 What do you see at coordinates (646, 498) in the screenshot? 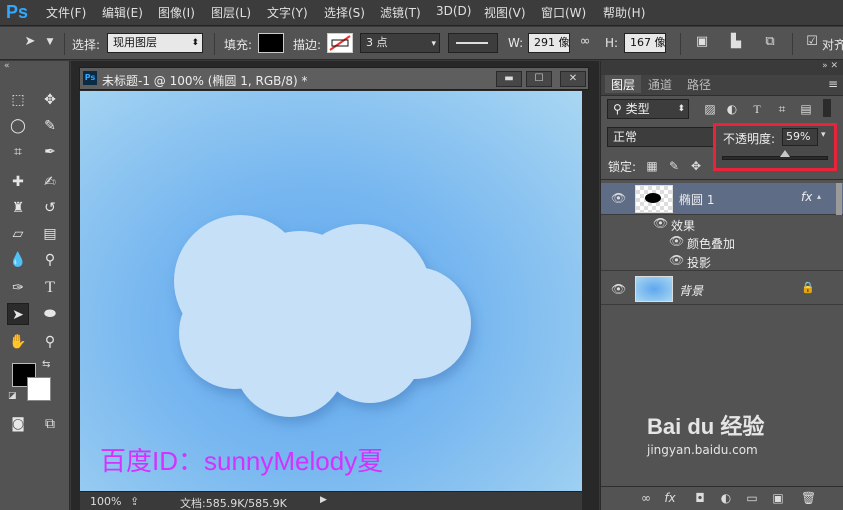
I see `link-layers-icon: ∞` at bounding box center [646, 498].